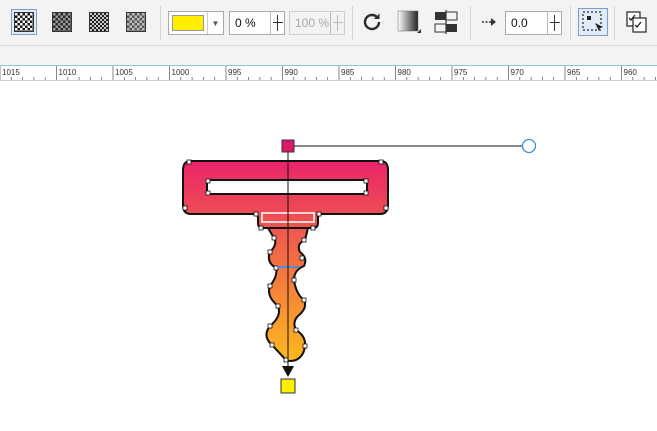 This screenshot has width=657, height=431. What do you see at coordinates (461, 72) in the screenshot?
I see `ruler-label: 975` at bounding box center [461, 72].